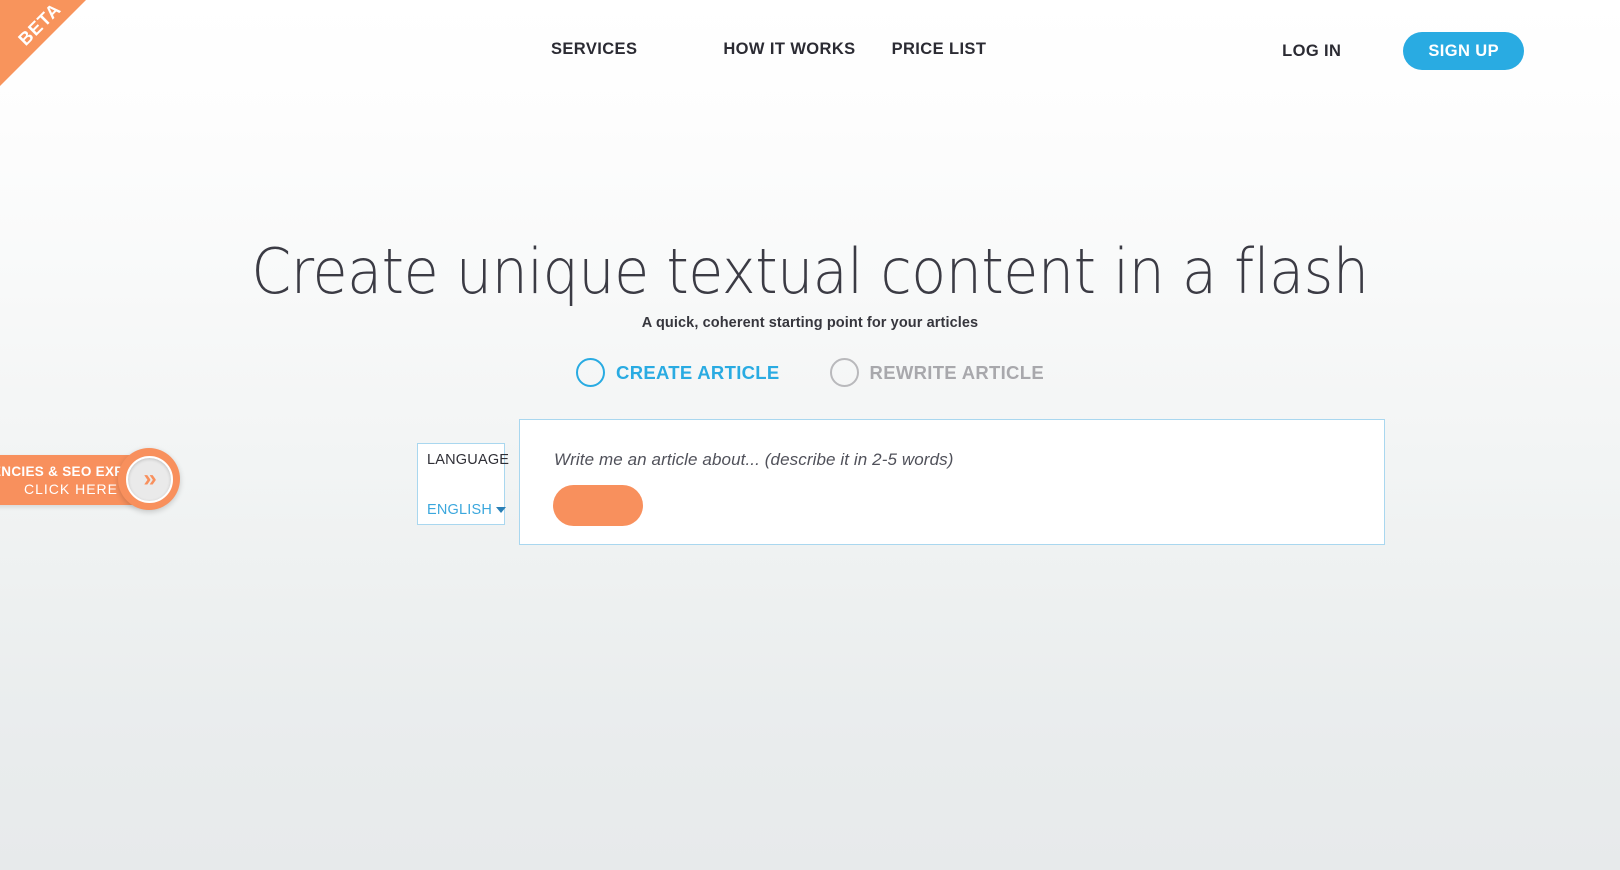 Image resolution: width=1620 pixels, height=870 pixels. What do you see at coordinates (844, 372) in the screenshot?
I see `radio-icon-rewrite-article` at bounding box center [844, 372].